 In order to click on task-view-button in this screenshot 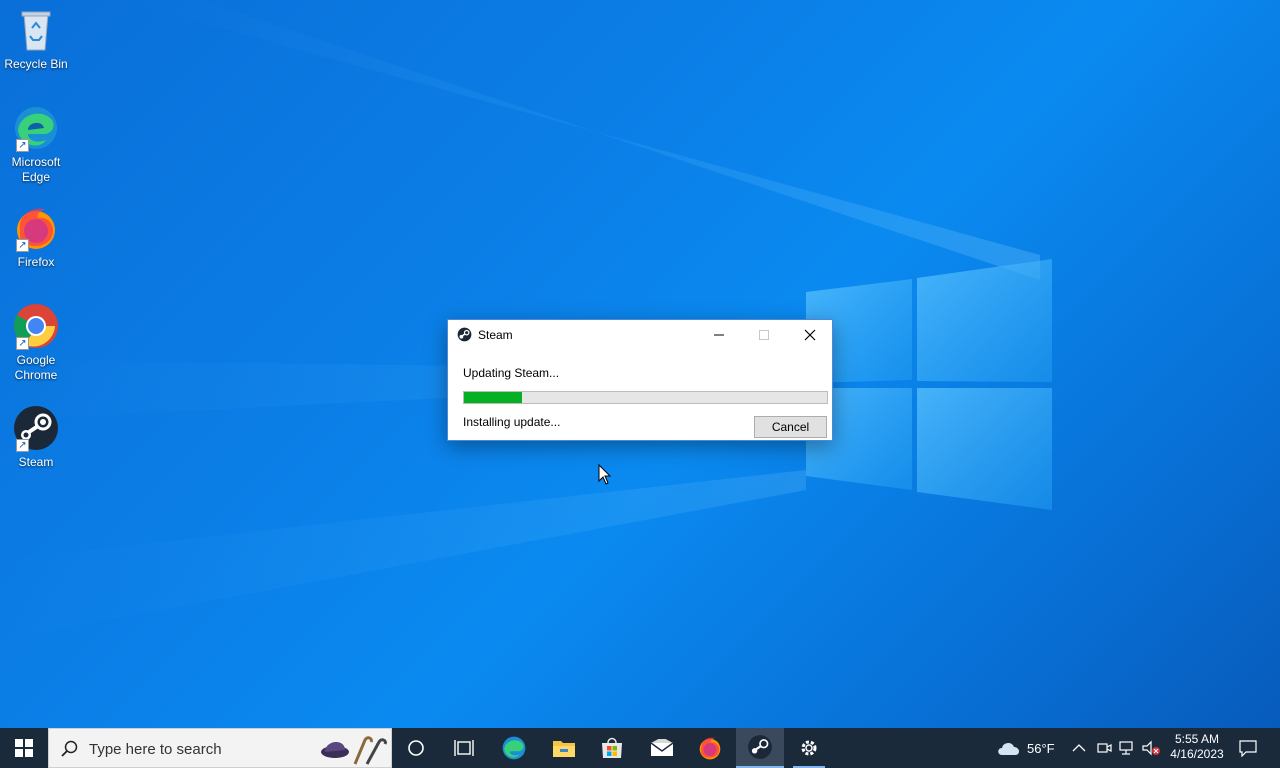, I will do `click(464, 748)`.